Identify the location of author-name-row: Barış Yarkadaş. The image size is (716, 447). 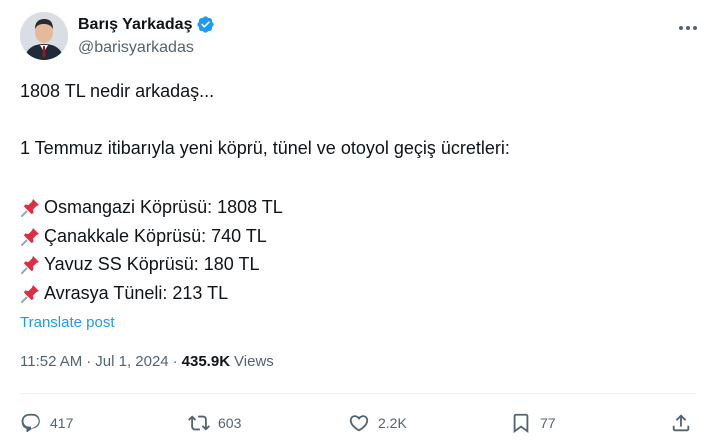
(146, 24).